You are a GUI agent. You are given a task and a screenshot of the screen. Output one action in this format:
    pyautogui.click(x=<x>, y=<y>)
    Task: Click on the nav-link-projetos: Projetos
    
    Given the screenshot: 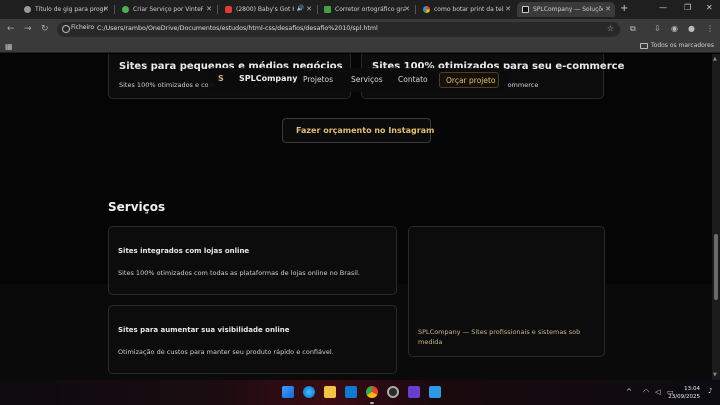 What is the action you would take?
    pyautogui.click(x=318, y=79)
    